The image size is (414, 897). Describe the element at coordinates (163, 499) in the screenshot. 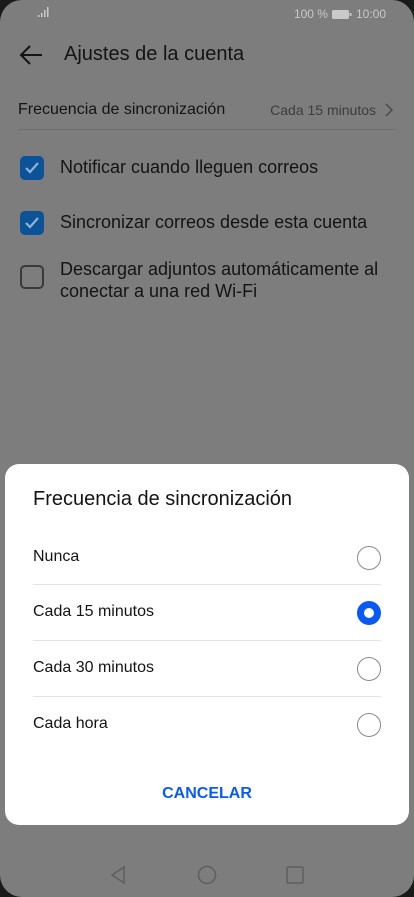

I see `dialog-title: Frecuencia de sincronización` at that location.